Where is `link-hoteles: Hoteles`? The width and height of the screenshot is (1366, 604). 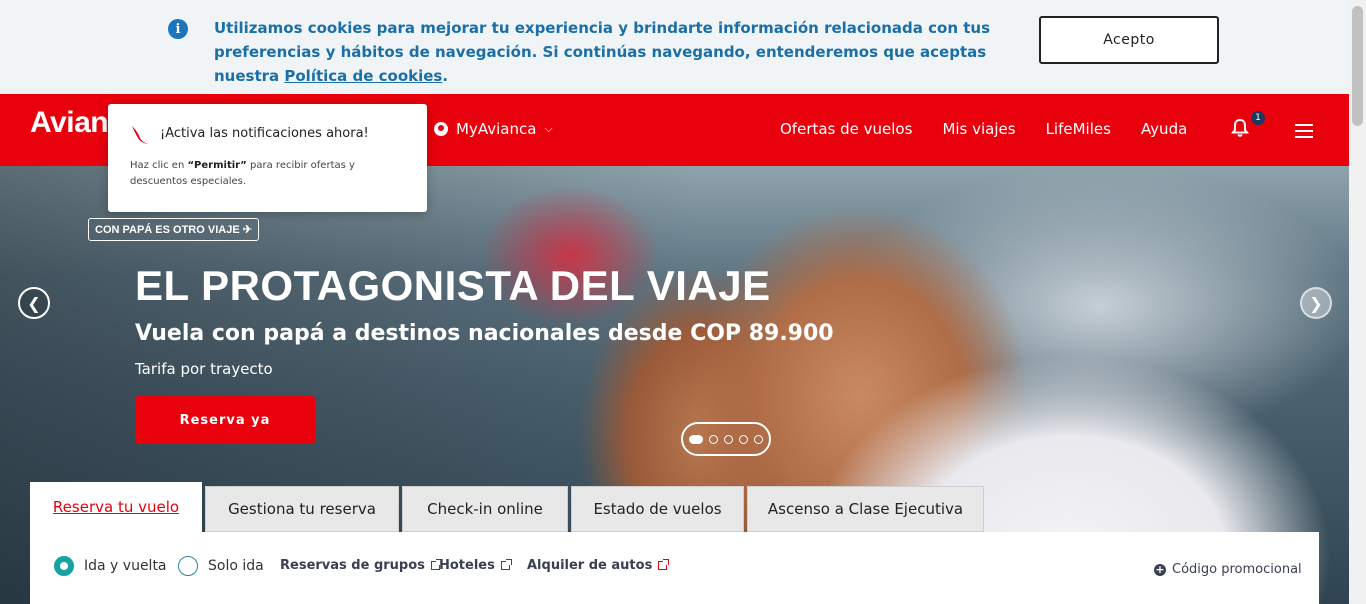
link-hoteles: Hoteles is located at coordinates (475, 565).